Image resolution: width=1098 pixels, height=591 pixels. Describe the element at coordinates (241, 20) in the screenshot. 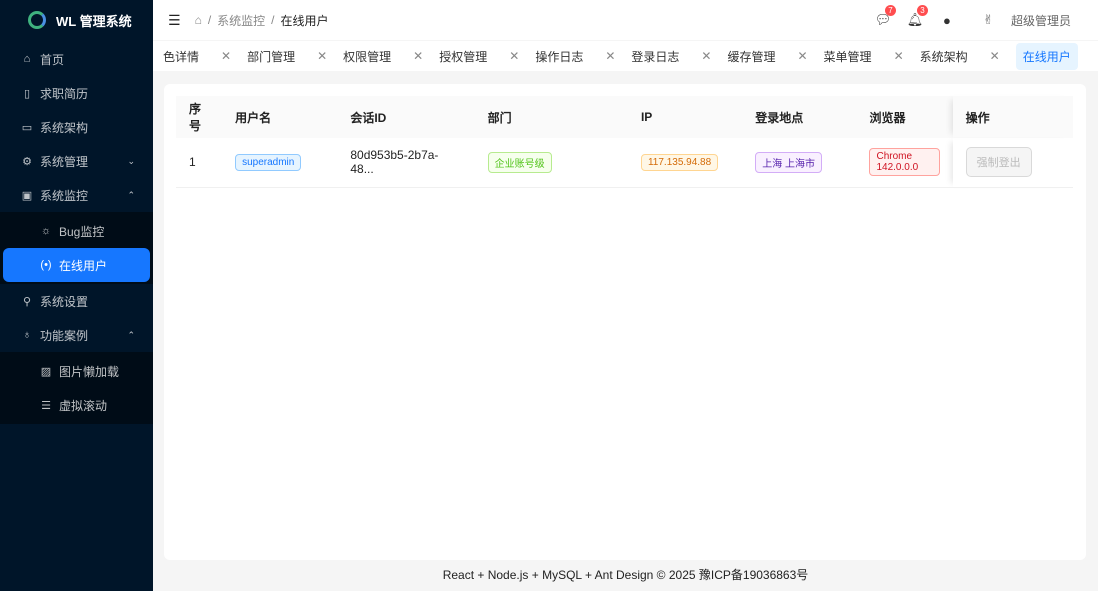

I see `breadcrumb-item: 系统监控` at that location.